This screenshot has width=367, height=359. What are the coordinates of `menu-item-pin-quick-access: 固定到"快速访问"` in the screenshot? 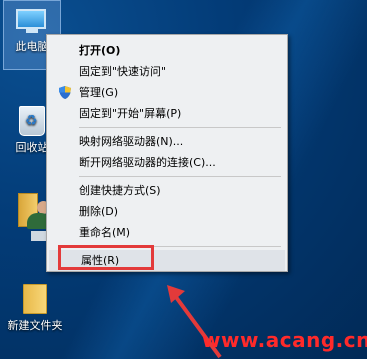 It's located at (167, 71).